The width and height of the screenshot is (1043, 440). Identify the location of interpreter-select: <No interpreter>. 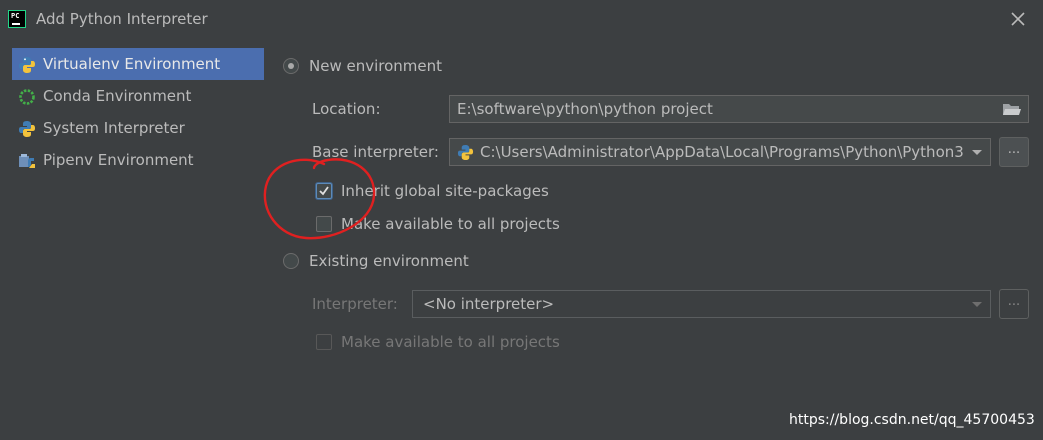
(701, 304).